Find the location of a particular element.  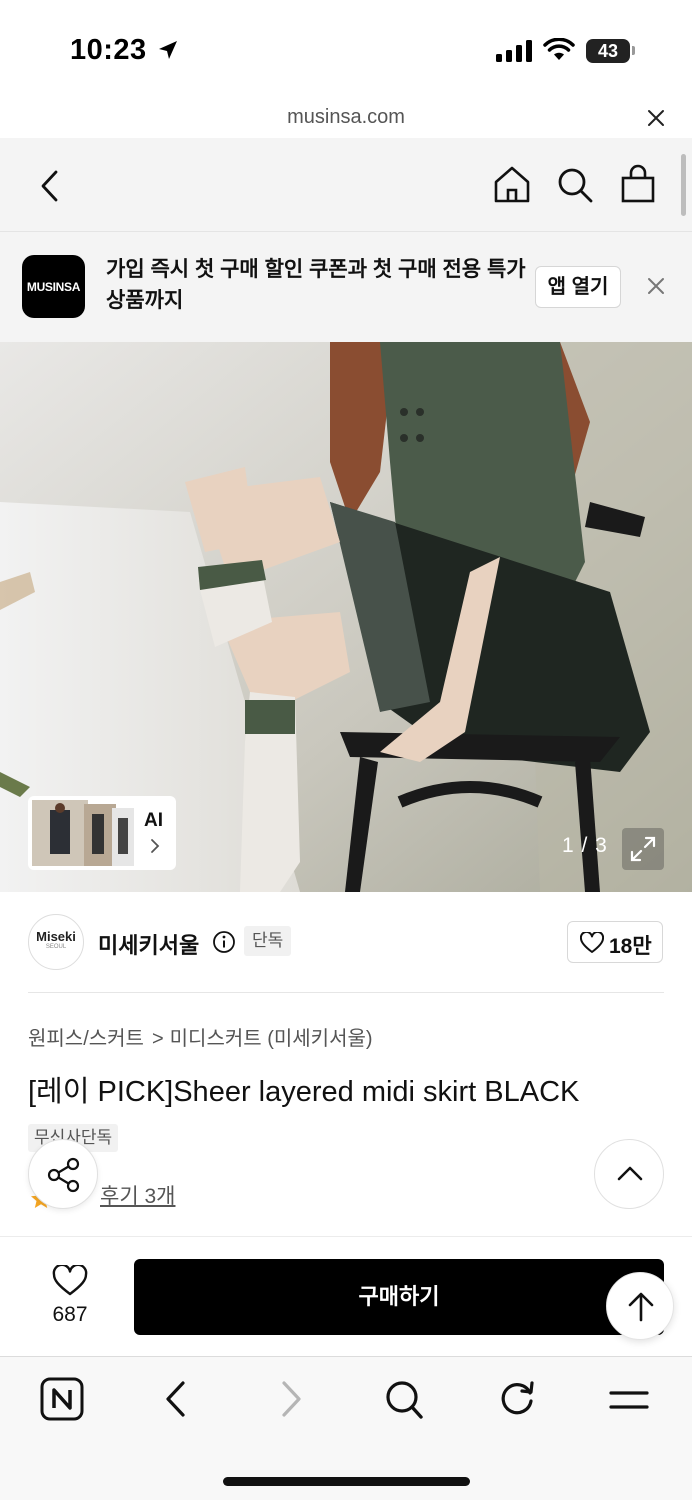

collapse-button is located at coordinates (629, 1174).